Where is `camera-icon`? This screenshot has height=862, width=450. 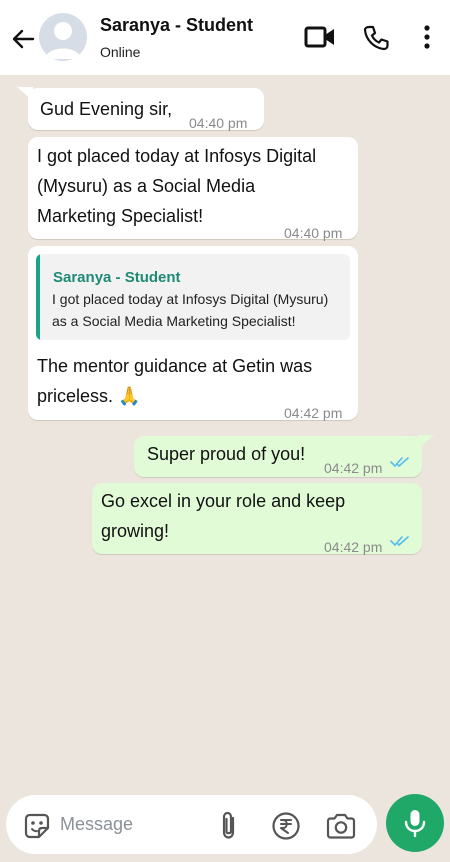 camera-icon is located at coordinates (341, 826).